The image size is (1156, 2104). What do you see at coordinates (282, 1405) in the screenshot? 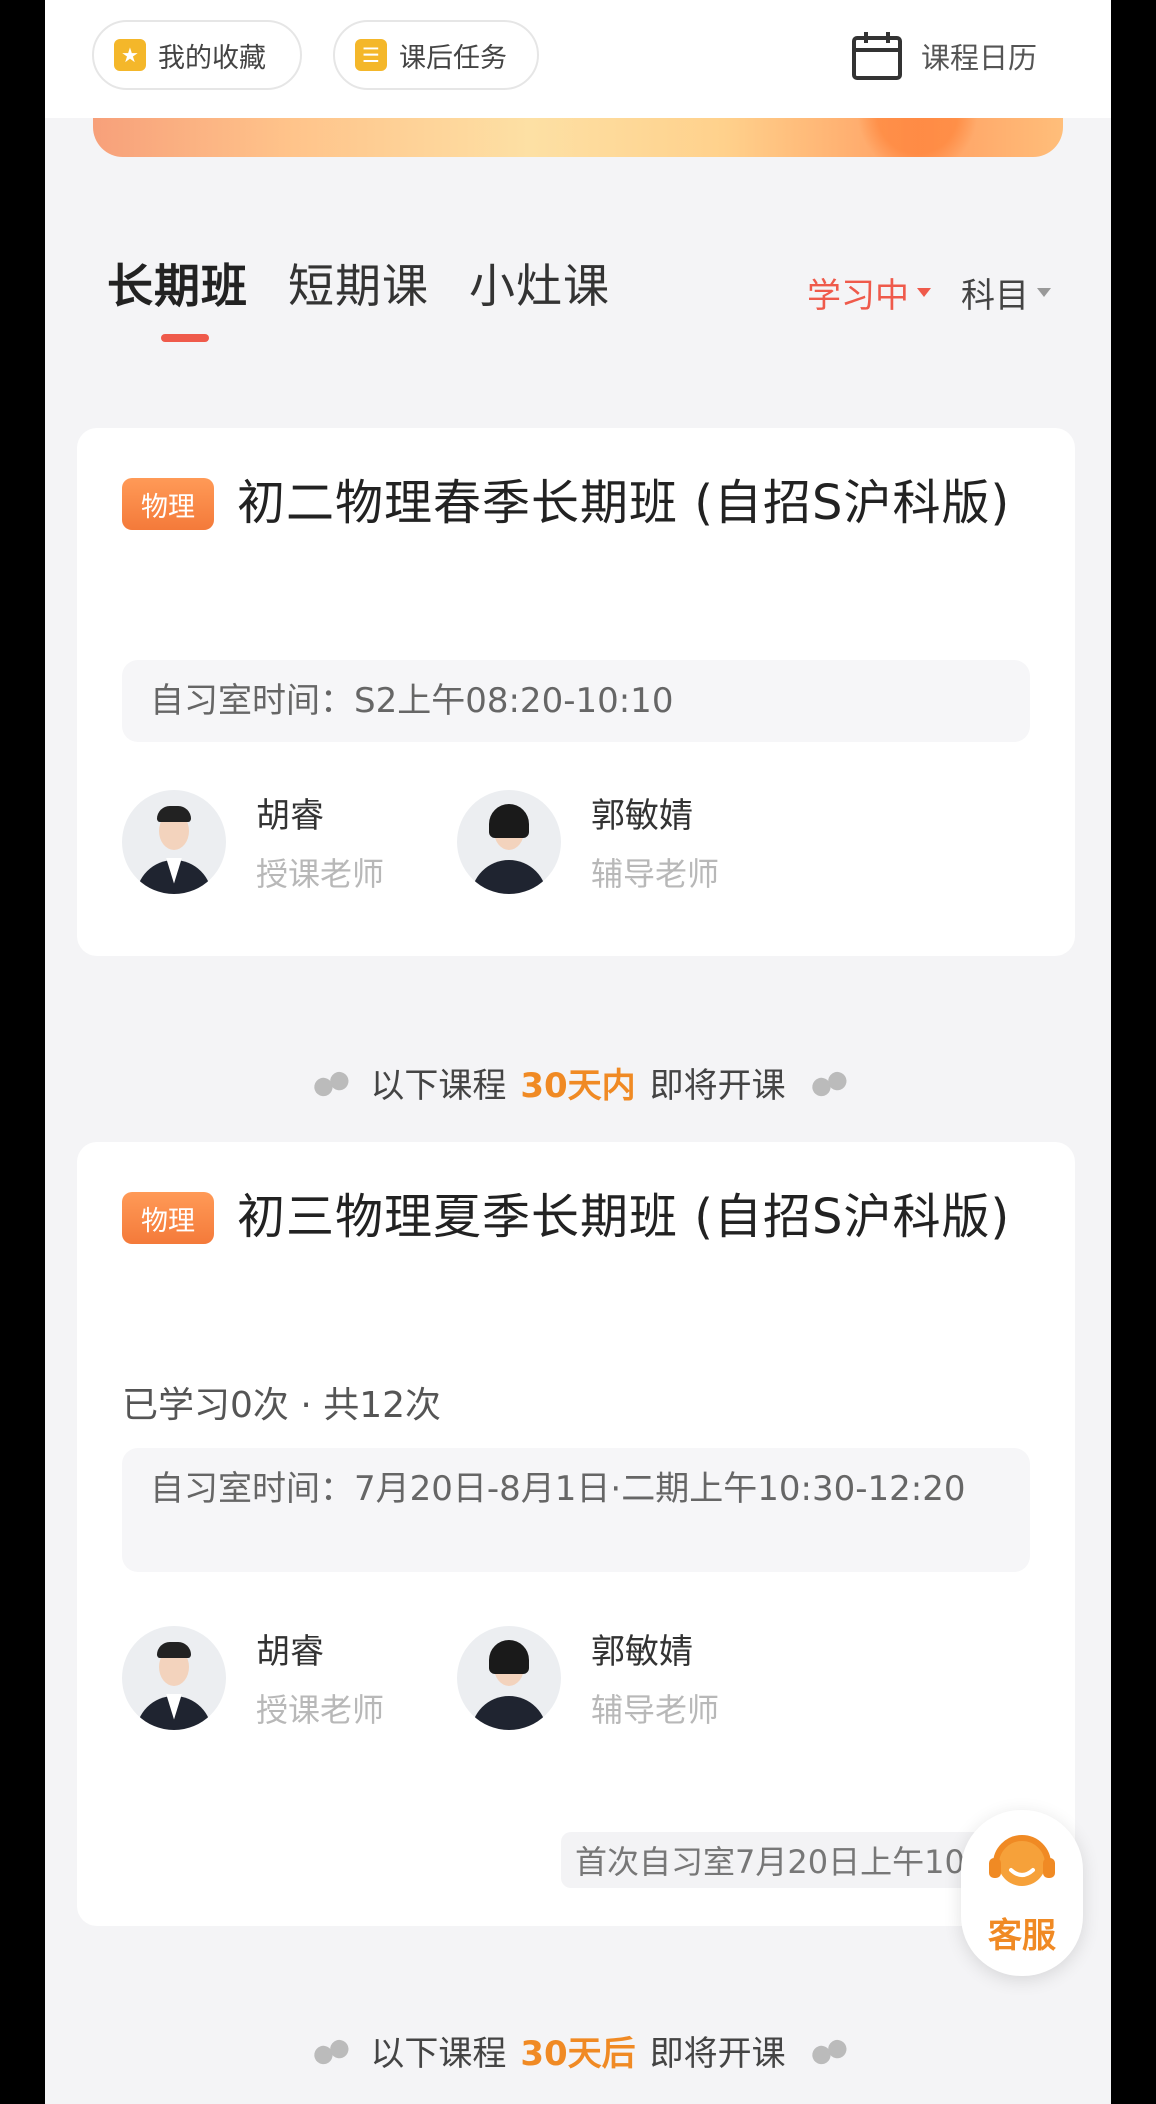
I see `study-progress: 已学习0次 · 共12次` at bounding box center [282, 1405].